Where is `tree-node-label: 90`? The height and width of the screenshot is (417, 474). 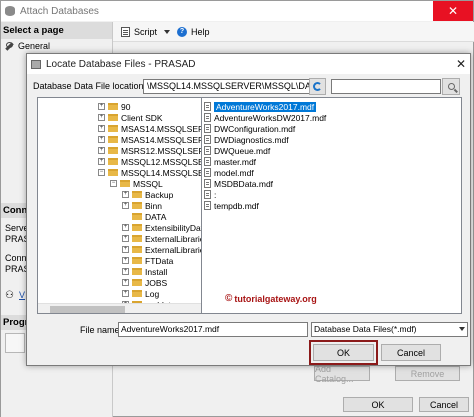 tree-node-label: 90 is located at coordinates (126, 106).